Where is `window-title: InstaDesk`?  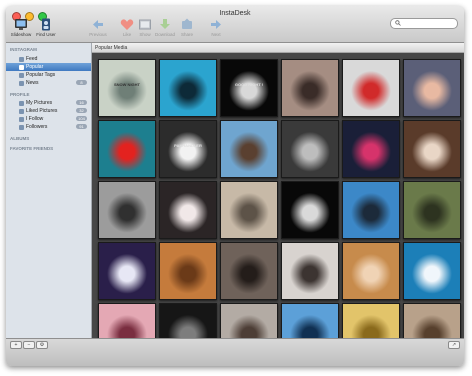 window-title: InstaDesk is located at coordinates (235, 13).